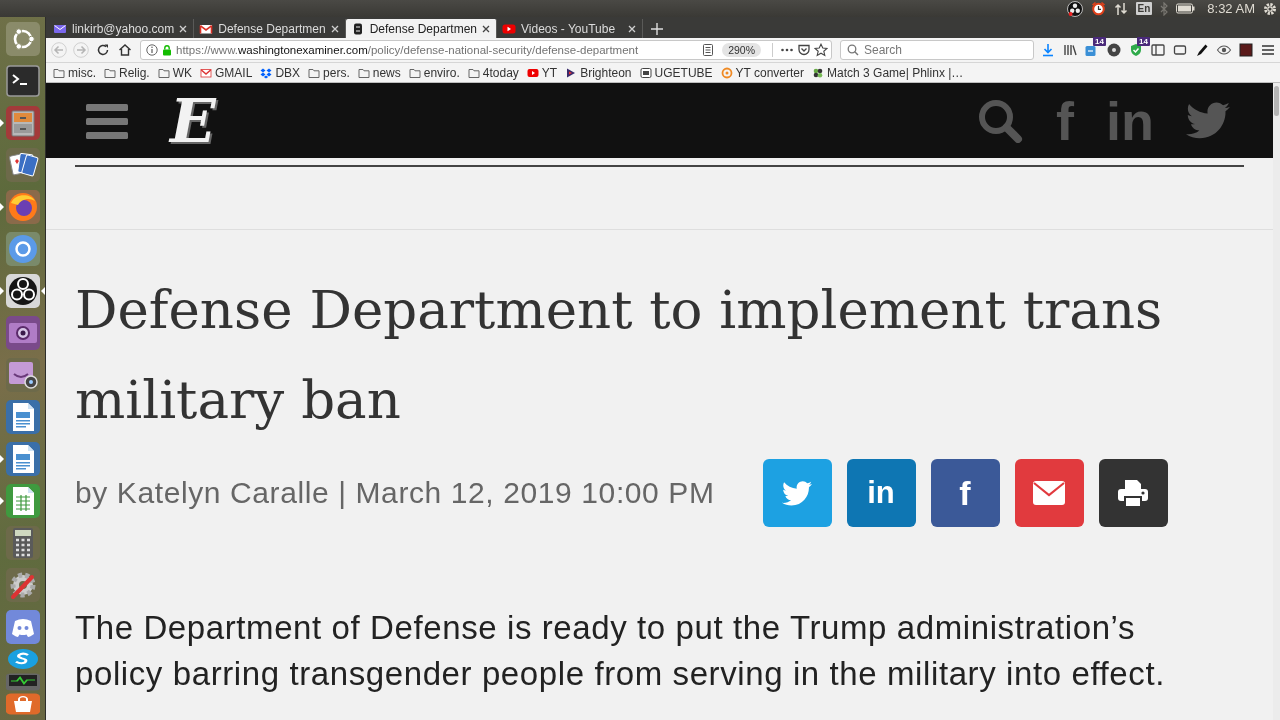 Image resolution: width=1280 pixels, height=720 pixels. Describe the element at coordinates (804, 50) in the screenshot. I see `pocket-icon` at that location.